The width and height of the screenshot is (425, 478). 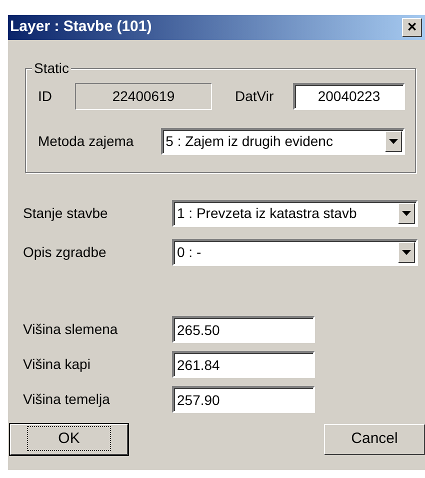 I want to click on window-title: Layer : Stavbe (101), so click(x=81, y=27).